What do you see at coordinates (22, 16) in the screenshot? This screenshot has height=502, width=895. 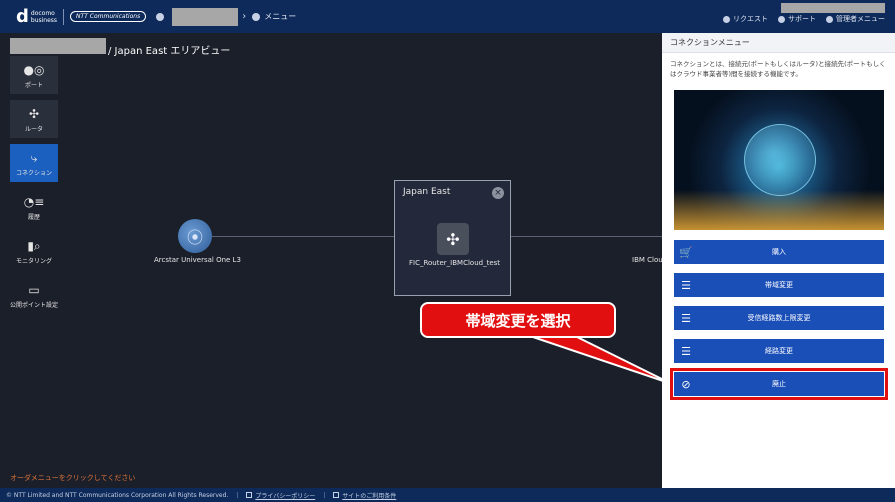 I see `logo-d: d` at bounding box center [22, 16].